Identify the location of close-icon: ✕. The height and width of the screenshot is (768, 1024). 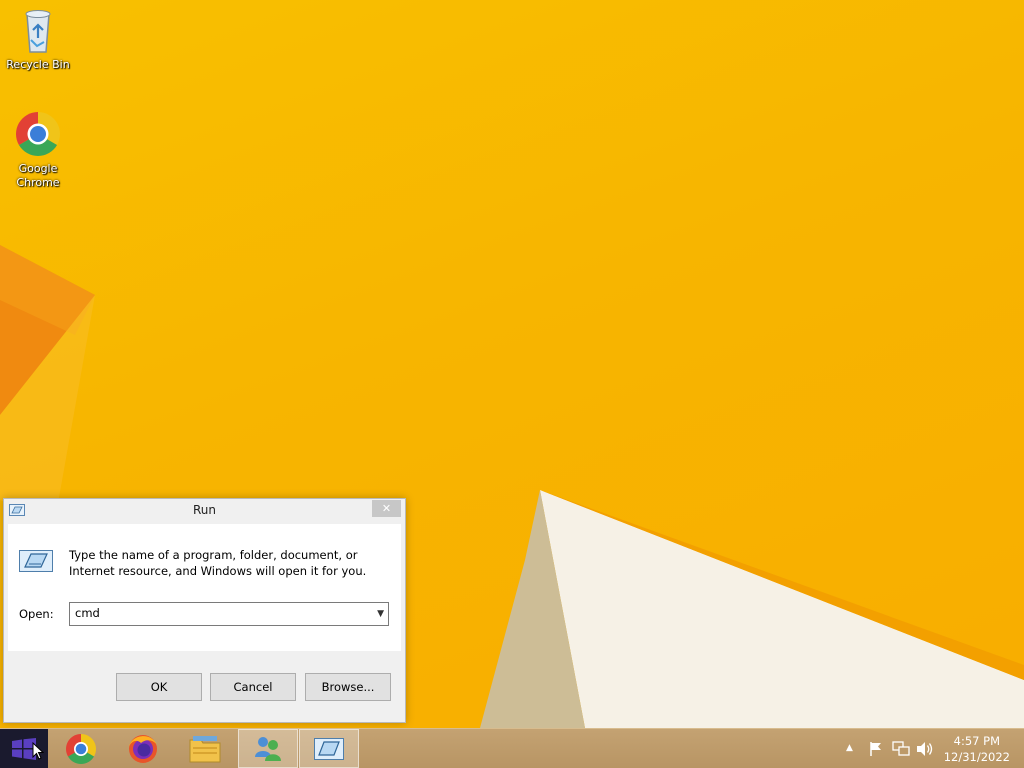
(386, 508).